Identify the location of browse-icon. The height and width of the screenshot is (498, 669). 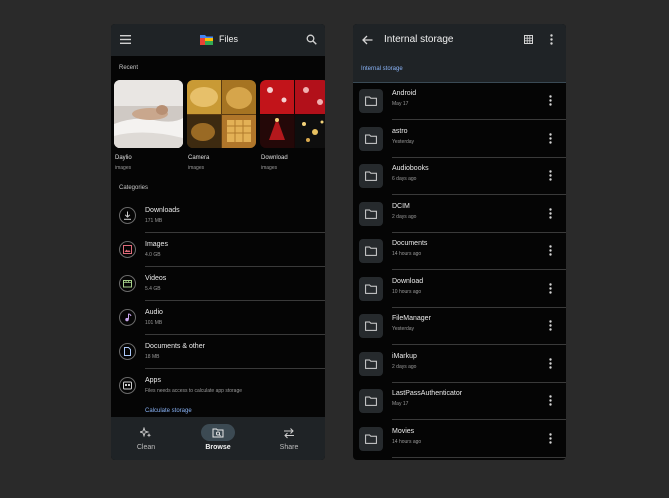
(218, 433).